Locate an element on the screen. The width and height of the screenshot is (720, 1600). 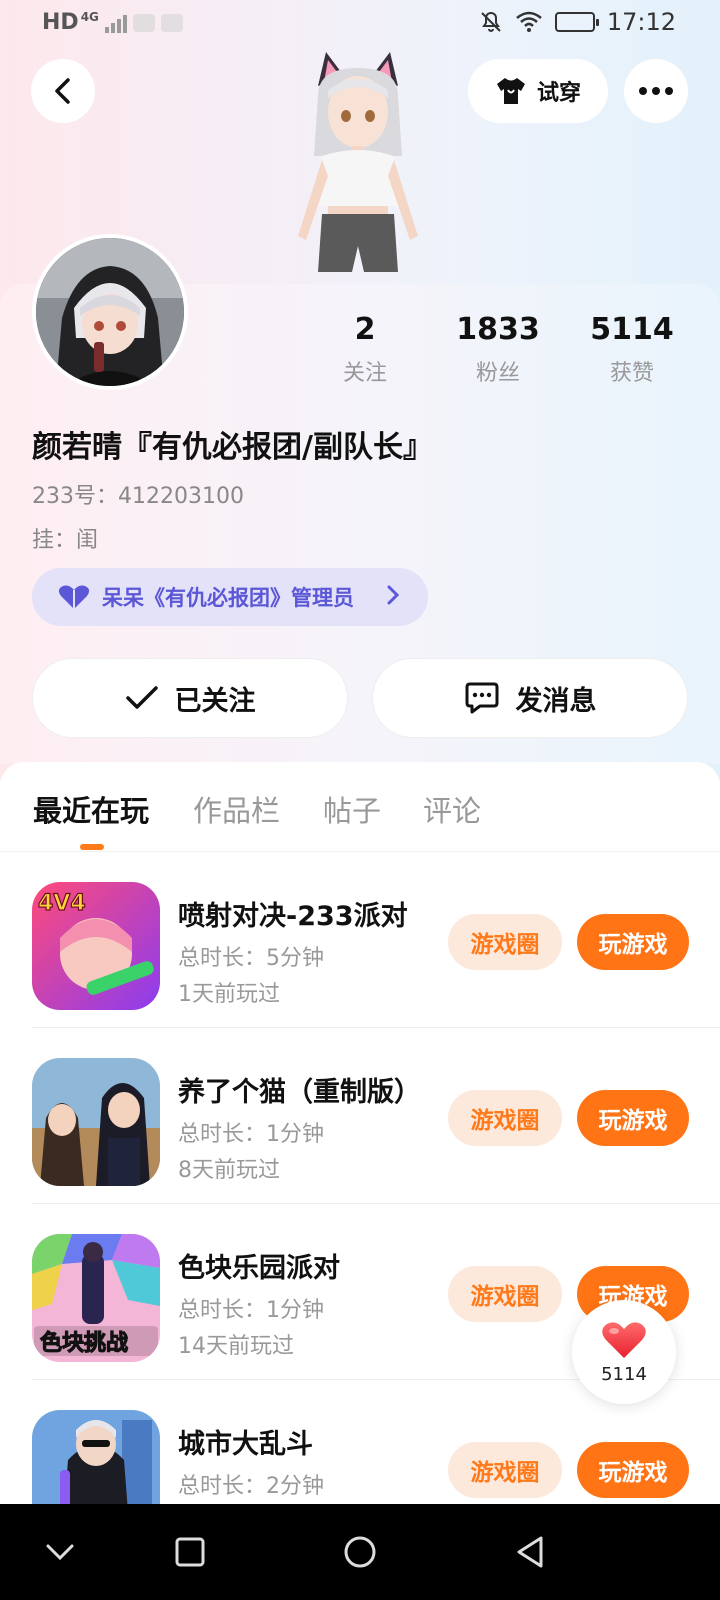
avatar-image is located at coordinates (110, 312).